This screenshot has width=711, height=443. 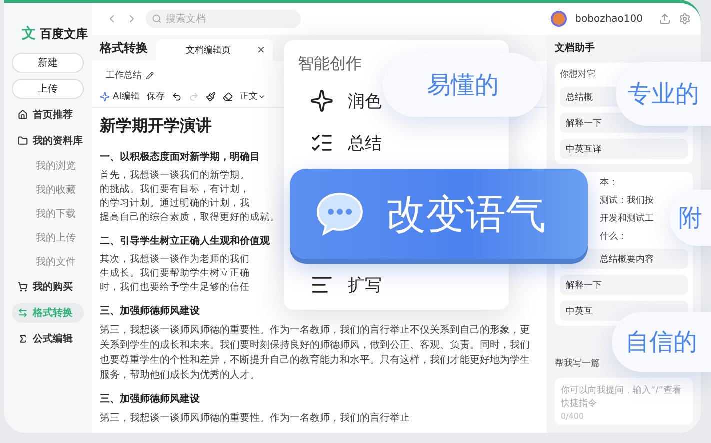 What do you see at coordinates (180, 157) in the screenshot?
I see `section-heading: 一、以积极态度面对新学期，明确目` at bounding box center [180, 157].